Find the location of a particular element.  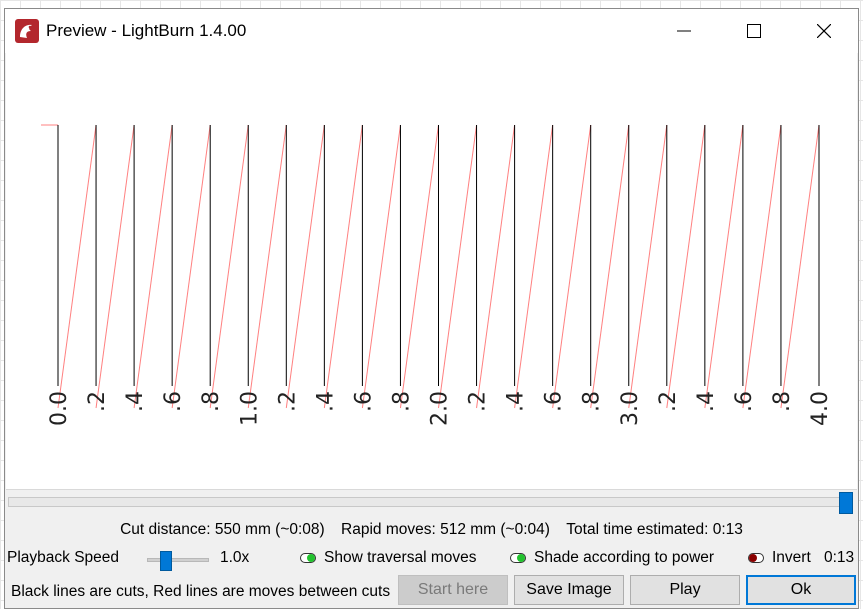

ok-button: Ok is located at coordinates (801, 590).